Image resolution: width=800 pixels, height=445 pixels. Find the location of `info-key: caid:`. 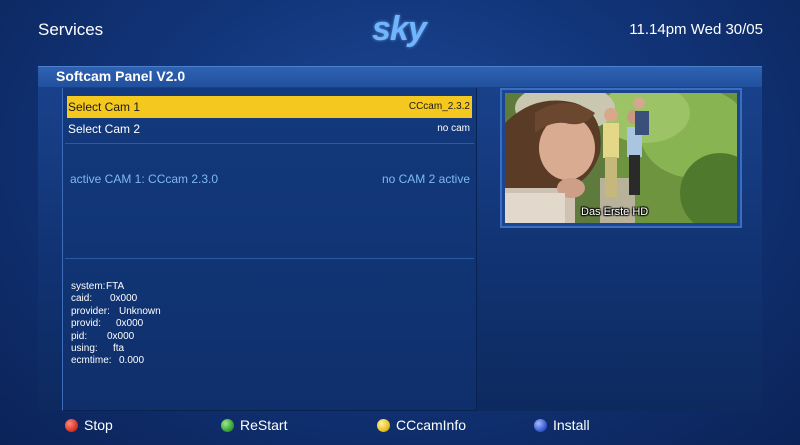

info-key: caid: is located at coordinates (82, 299).